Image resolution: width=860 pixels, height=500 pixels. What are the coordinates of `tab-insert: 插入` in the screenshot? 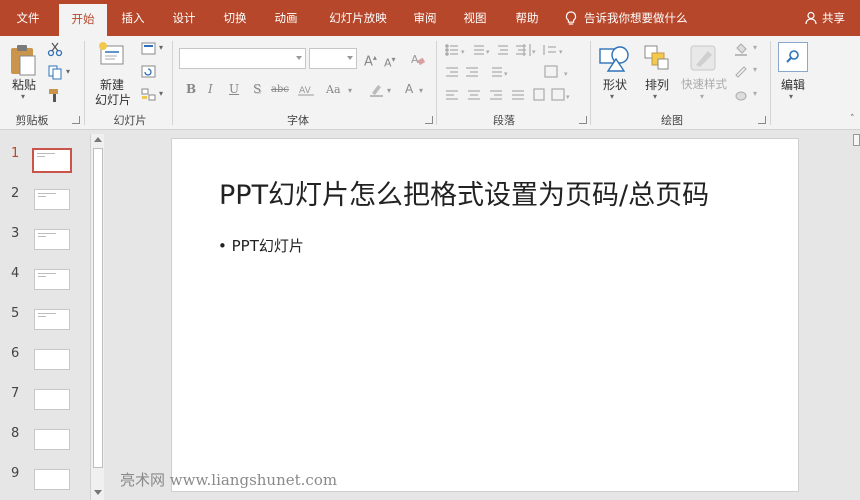 It's located at (133, 18).